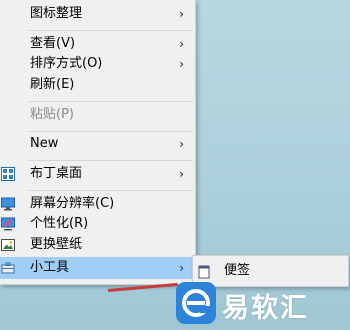  Describe the element at coordinates (97, 14) in the screenshot. I see `menu-item-arrange-icons: 图标整理 ›` at that location.